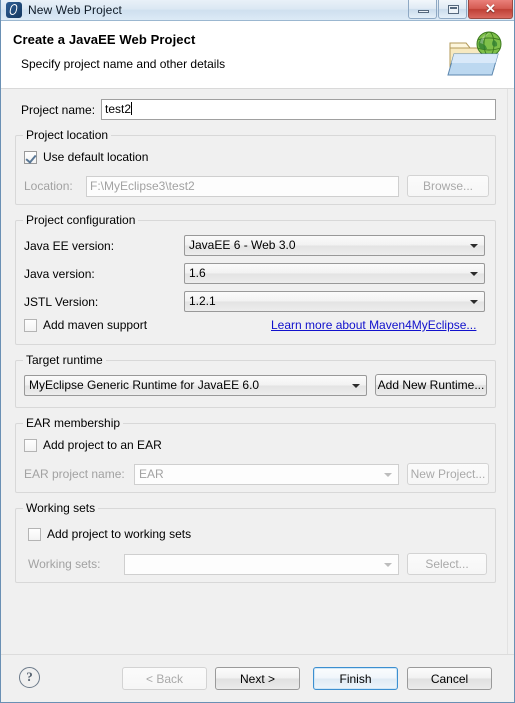 The width and height of the screenshot is (515, 703). What do you see at coordinates (132, 108) in the screenshot?
I see `text-caret` at bounding box center [132, 108].